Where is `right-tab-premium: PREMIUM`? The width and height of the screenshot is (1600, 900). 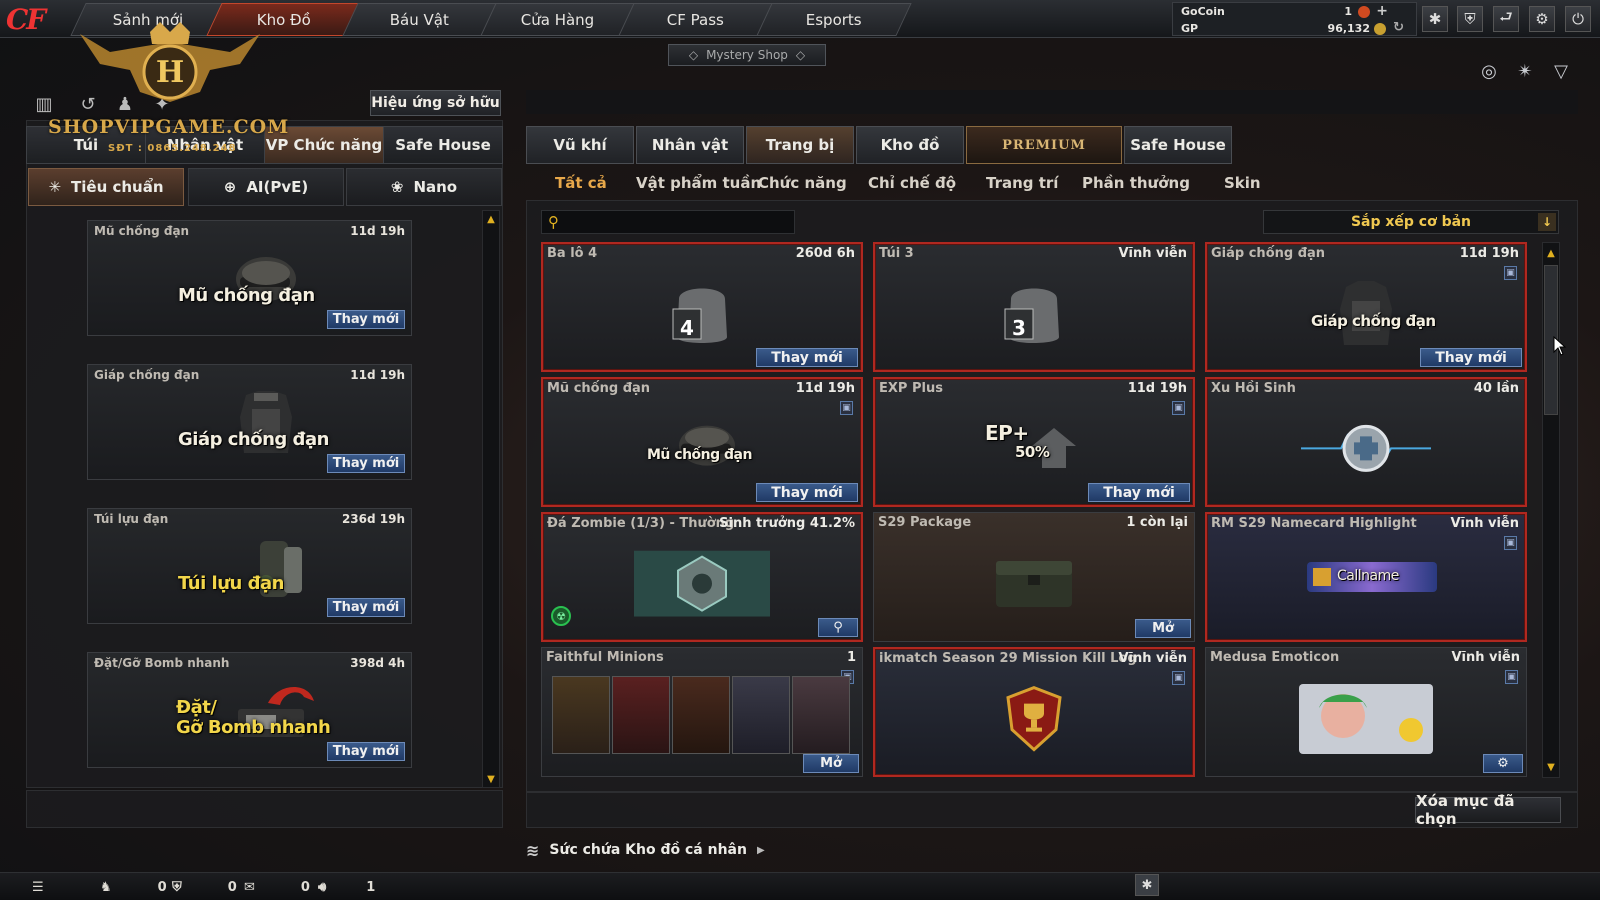
right-tab-premium: PREMIUM is located at coordinates (1044, 145).